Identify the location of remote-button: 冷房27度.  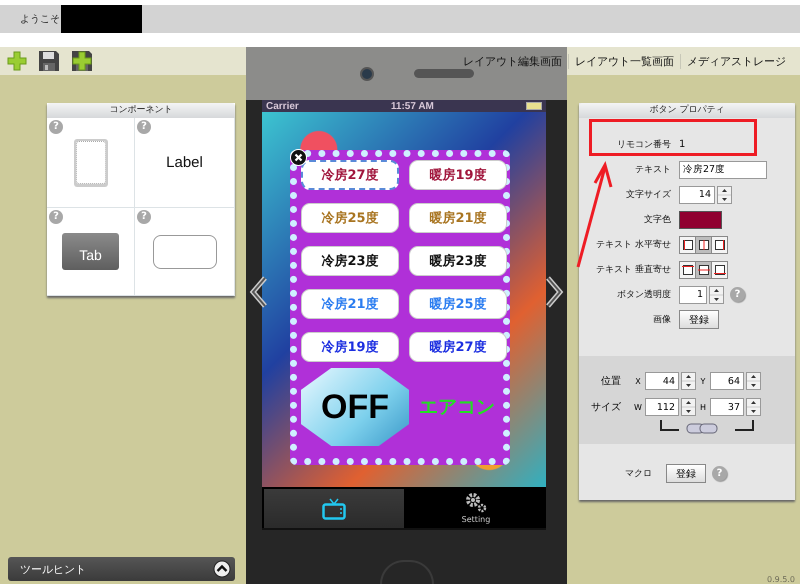
(350, 175).